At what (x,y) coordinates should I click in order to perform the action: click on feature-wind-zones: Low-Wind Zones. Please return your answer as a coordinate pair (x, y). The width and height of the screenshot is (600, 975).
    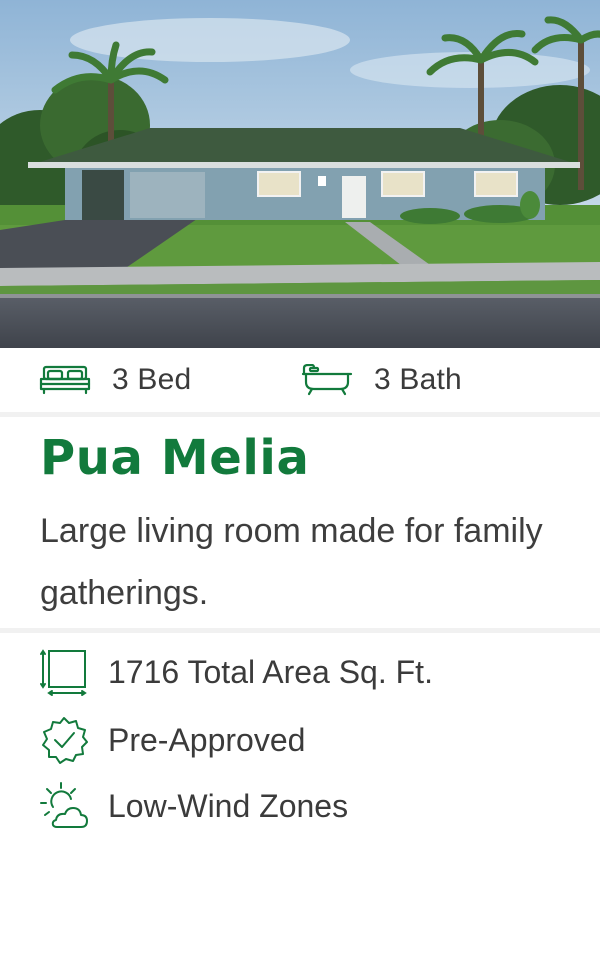
    Looking at the image, I should click on (193, 806).